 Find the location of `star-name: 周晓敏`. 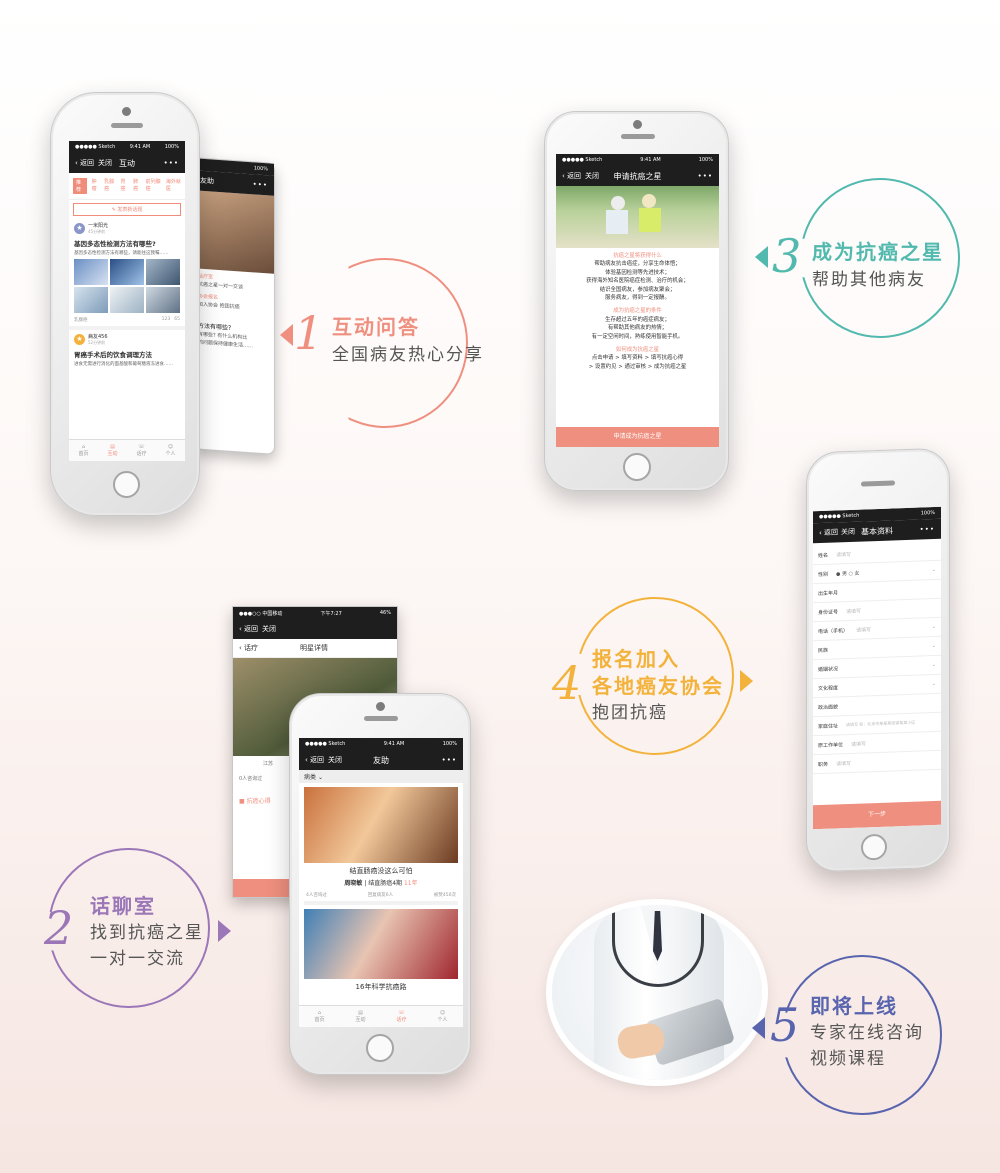

star-name: 周晓敏 is located at coordinates (353, 883).